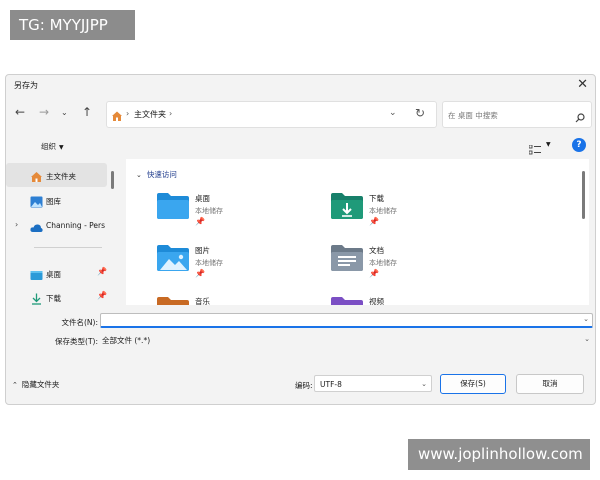 This screenshot has width=600, height=480. I want to click on help-icon: ?, so click(579, 145).